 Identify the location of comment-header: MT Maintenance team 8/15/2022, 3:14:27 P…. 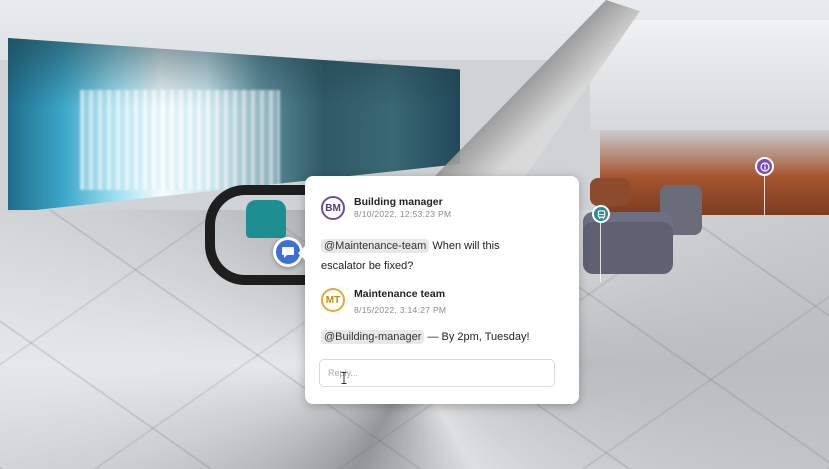
(383, 302).